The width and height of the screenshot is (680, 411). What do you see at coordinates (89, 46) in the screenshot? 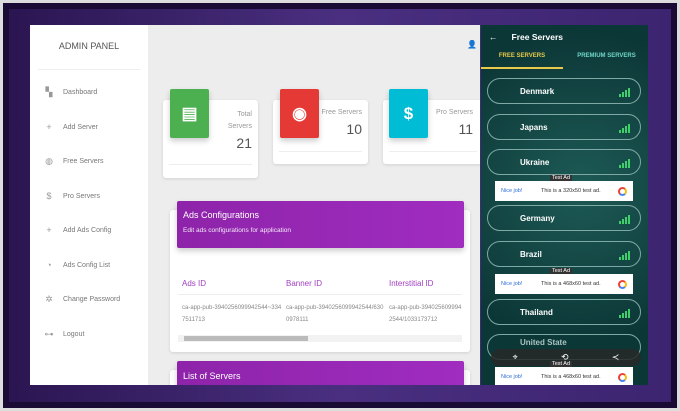
I see `sidebar-title: ADMIN PANEL` at bounding box center [89, 46].